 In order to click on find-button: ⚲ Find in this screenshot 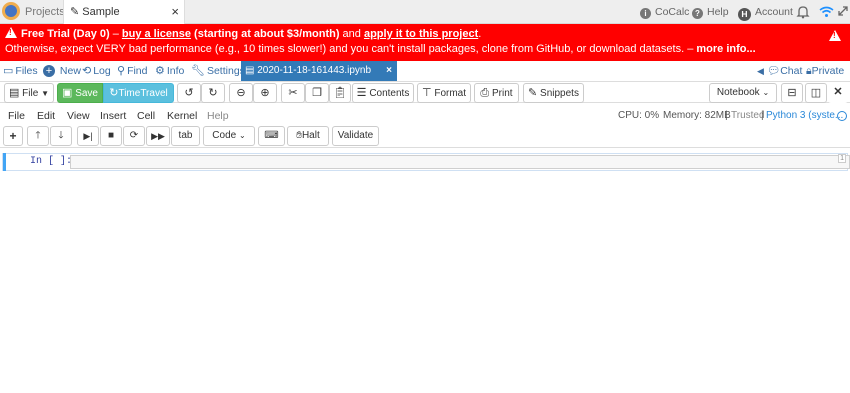, I will do `click(132, 71)`.